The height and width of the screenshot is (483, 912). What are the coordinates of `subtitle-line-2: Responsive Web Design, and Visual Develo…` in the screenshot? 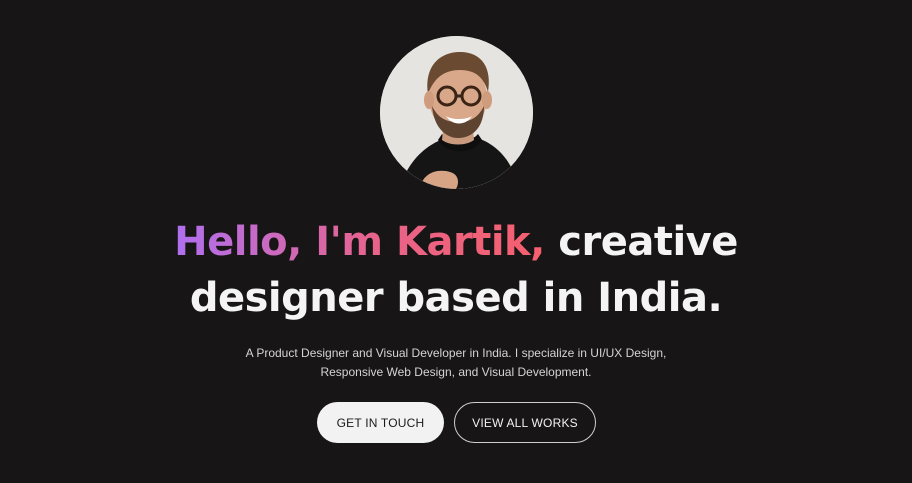 It's located at (456, 372).